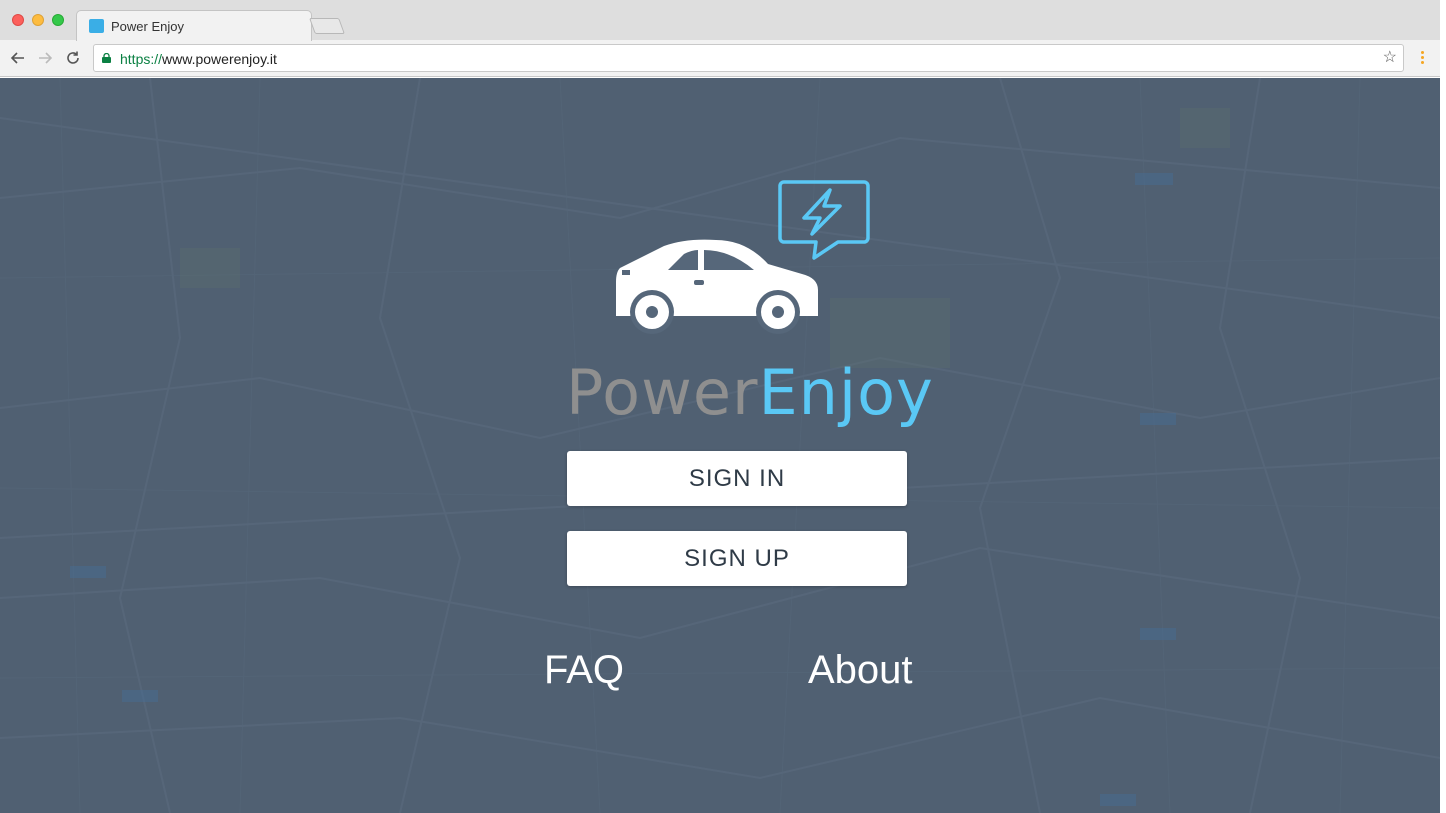 The width and height of the screenshot is (1446, 813). I want to click on tab-strip: Power Enjoy, so click(720, 20).